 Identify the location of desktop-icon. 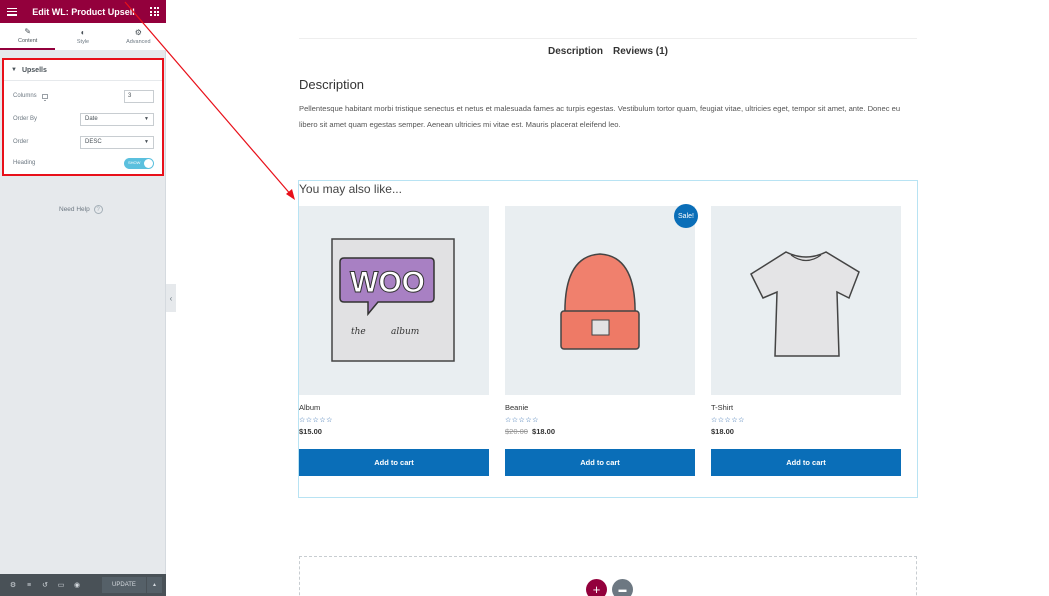
(44, 97).